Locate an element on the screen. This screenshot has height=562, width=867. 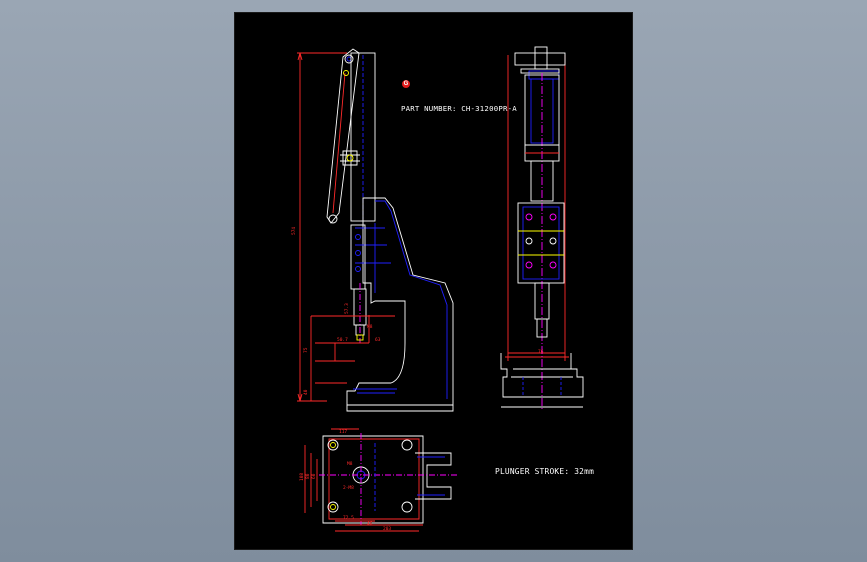
dim-front-stem-b: M8 is located at coordinates (370, 327).